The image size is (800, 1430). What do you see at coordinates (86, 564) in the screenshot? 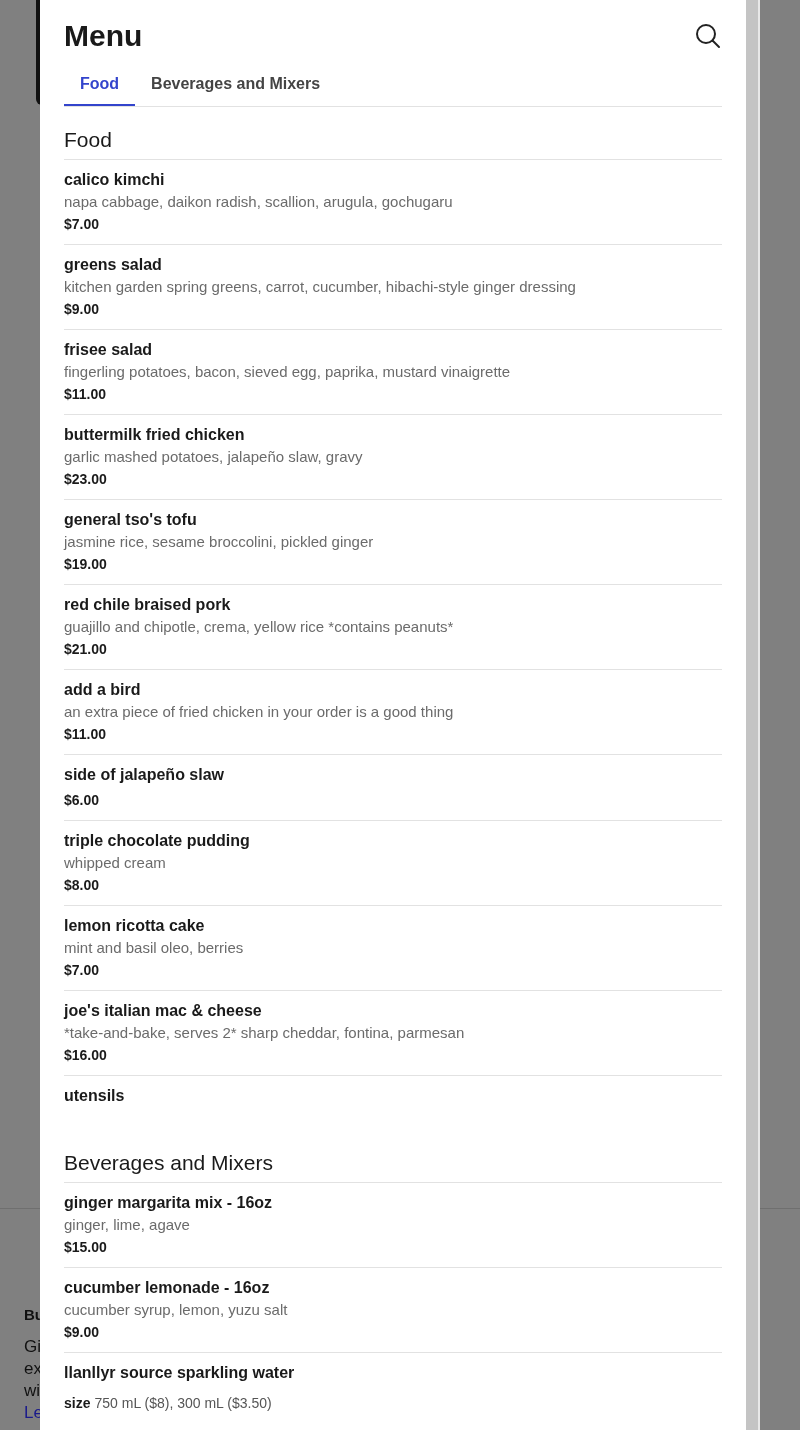
I see `item-price: $19.00` at bounding box center [86, 564].